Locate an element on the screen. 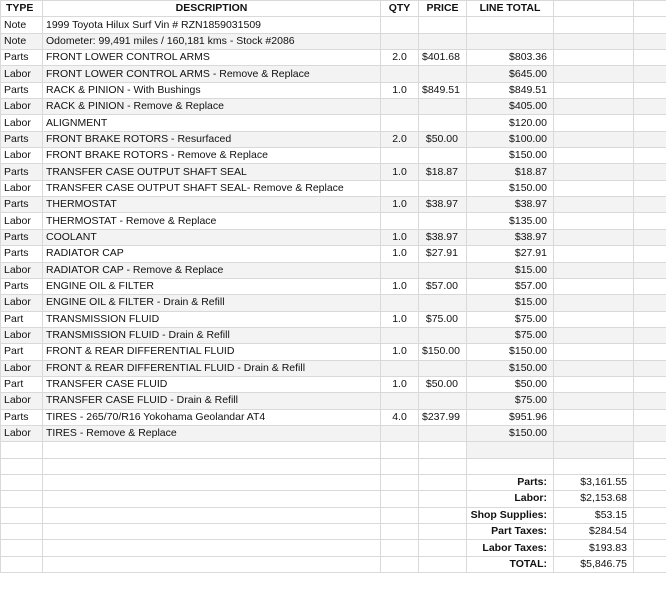 The image size is (666, 600). row-line-total-cell: $50.00 is located at coordinates (510, 384).